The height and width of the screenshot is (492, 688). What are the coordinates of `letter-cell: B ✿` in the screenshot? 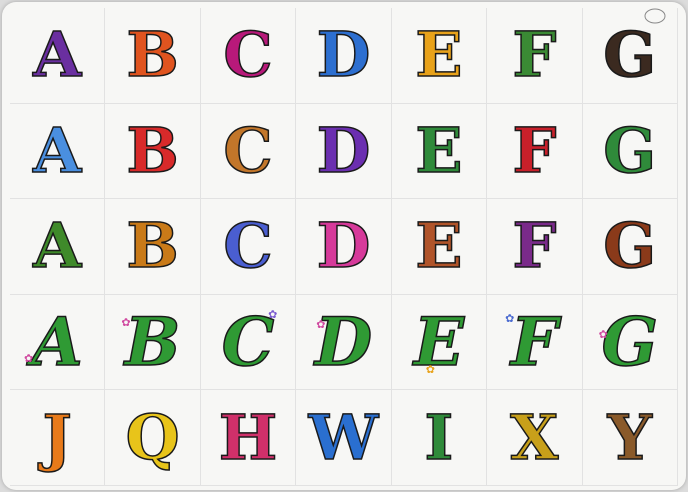 It's located at (153, 342).